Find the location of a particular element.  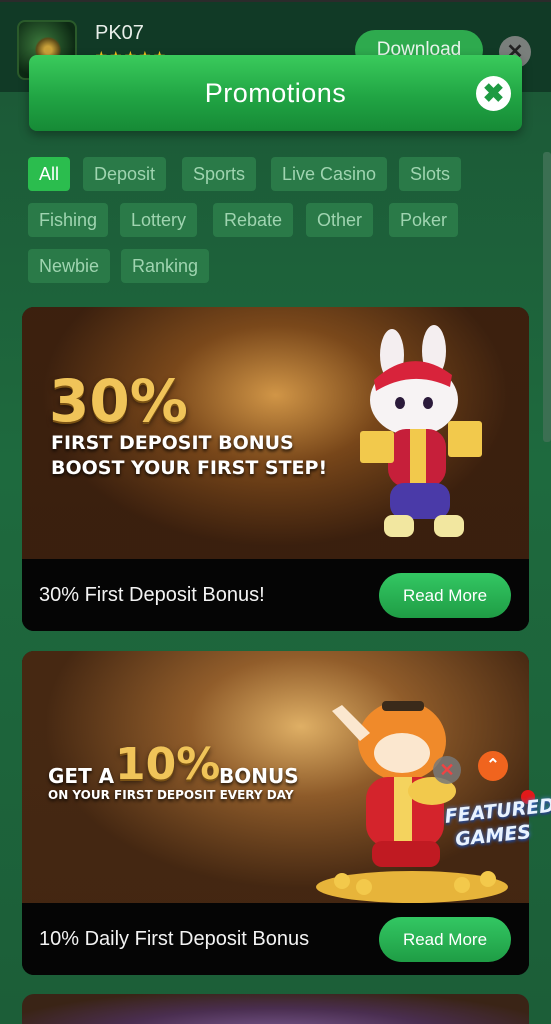

filter-chip-ranking: Ranking is located at coordinates (165, 266).